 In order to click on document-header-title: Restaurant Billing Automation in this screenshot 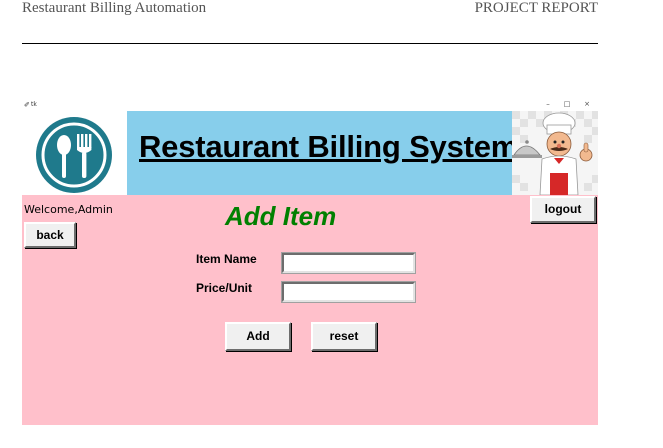, I will do `click(114, 8)`.